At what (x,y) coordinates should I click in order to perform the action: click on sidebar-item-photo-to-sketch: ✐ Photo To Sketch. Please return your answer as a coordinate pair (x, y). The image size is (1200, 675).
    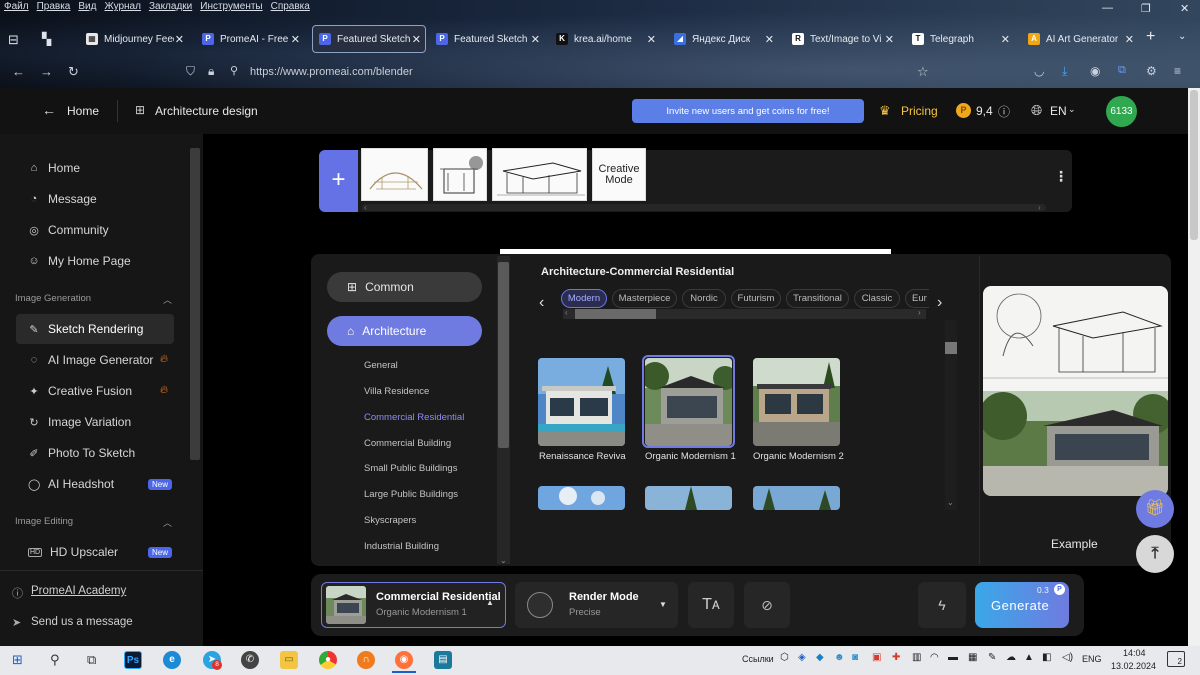
    Looking at the image, I should click on (95, 453).